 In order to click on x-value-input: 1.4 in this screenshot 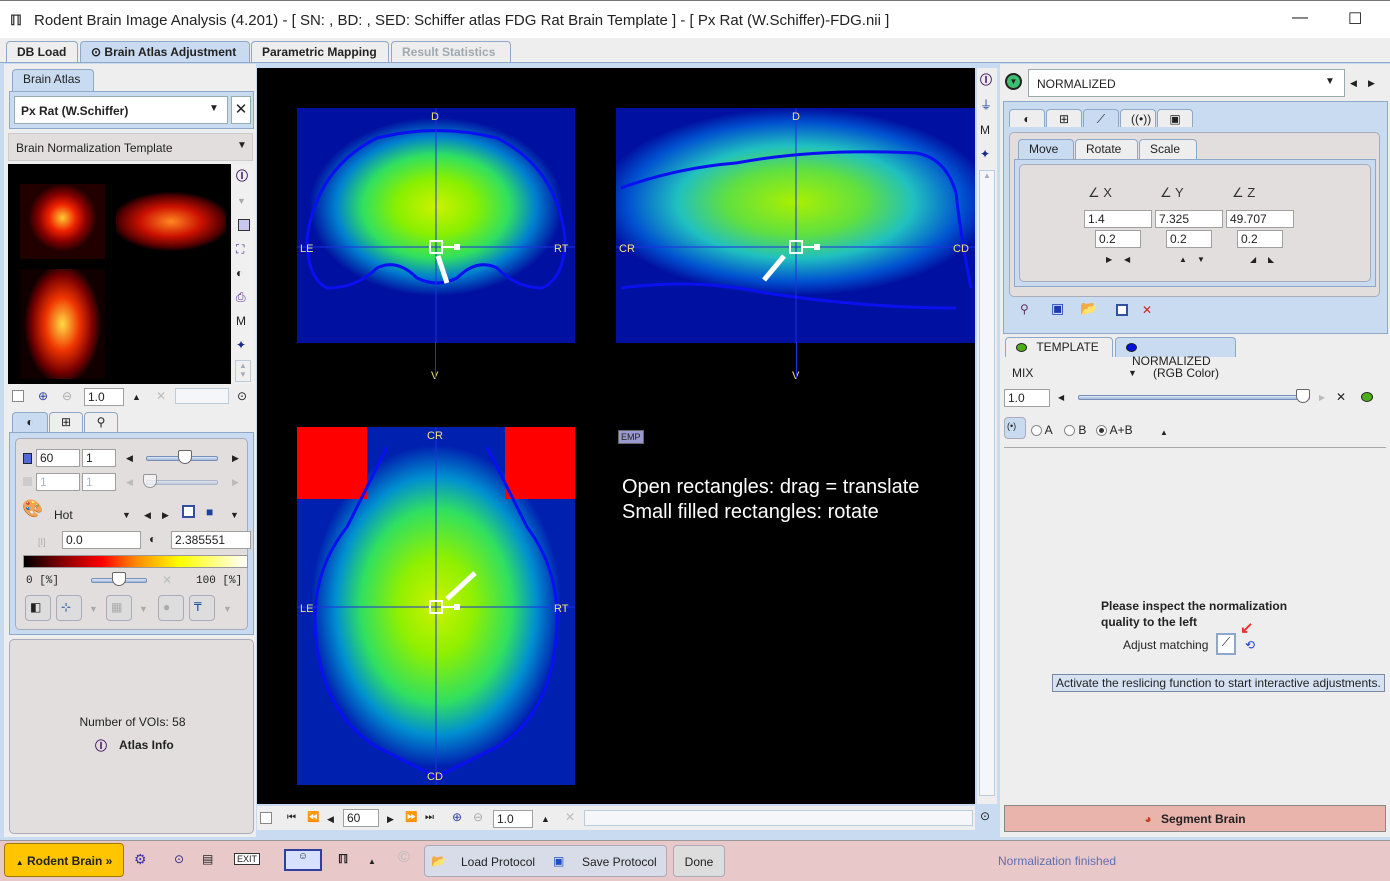, I will do `click(1118, 219)`.